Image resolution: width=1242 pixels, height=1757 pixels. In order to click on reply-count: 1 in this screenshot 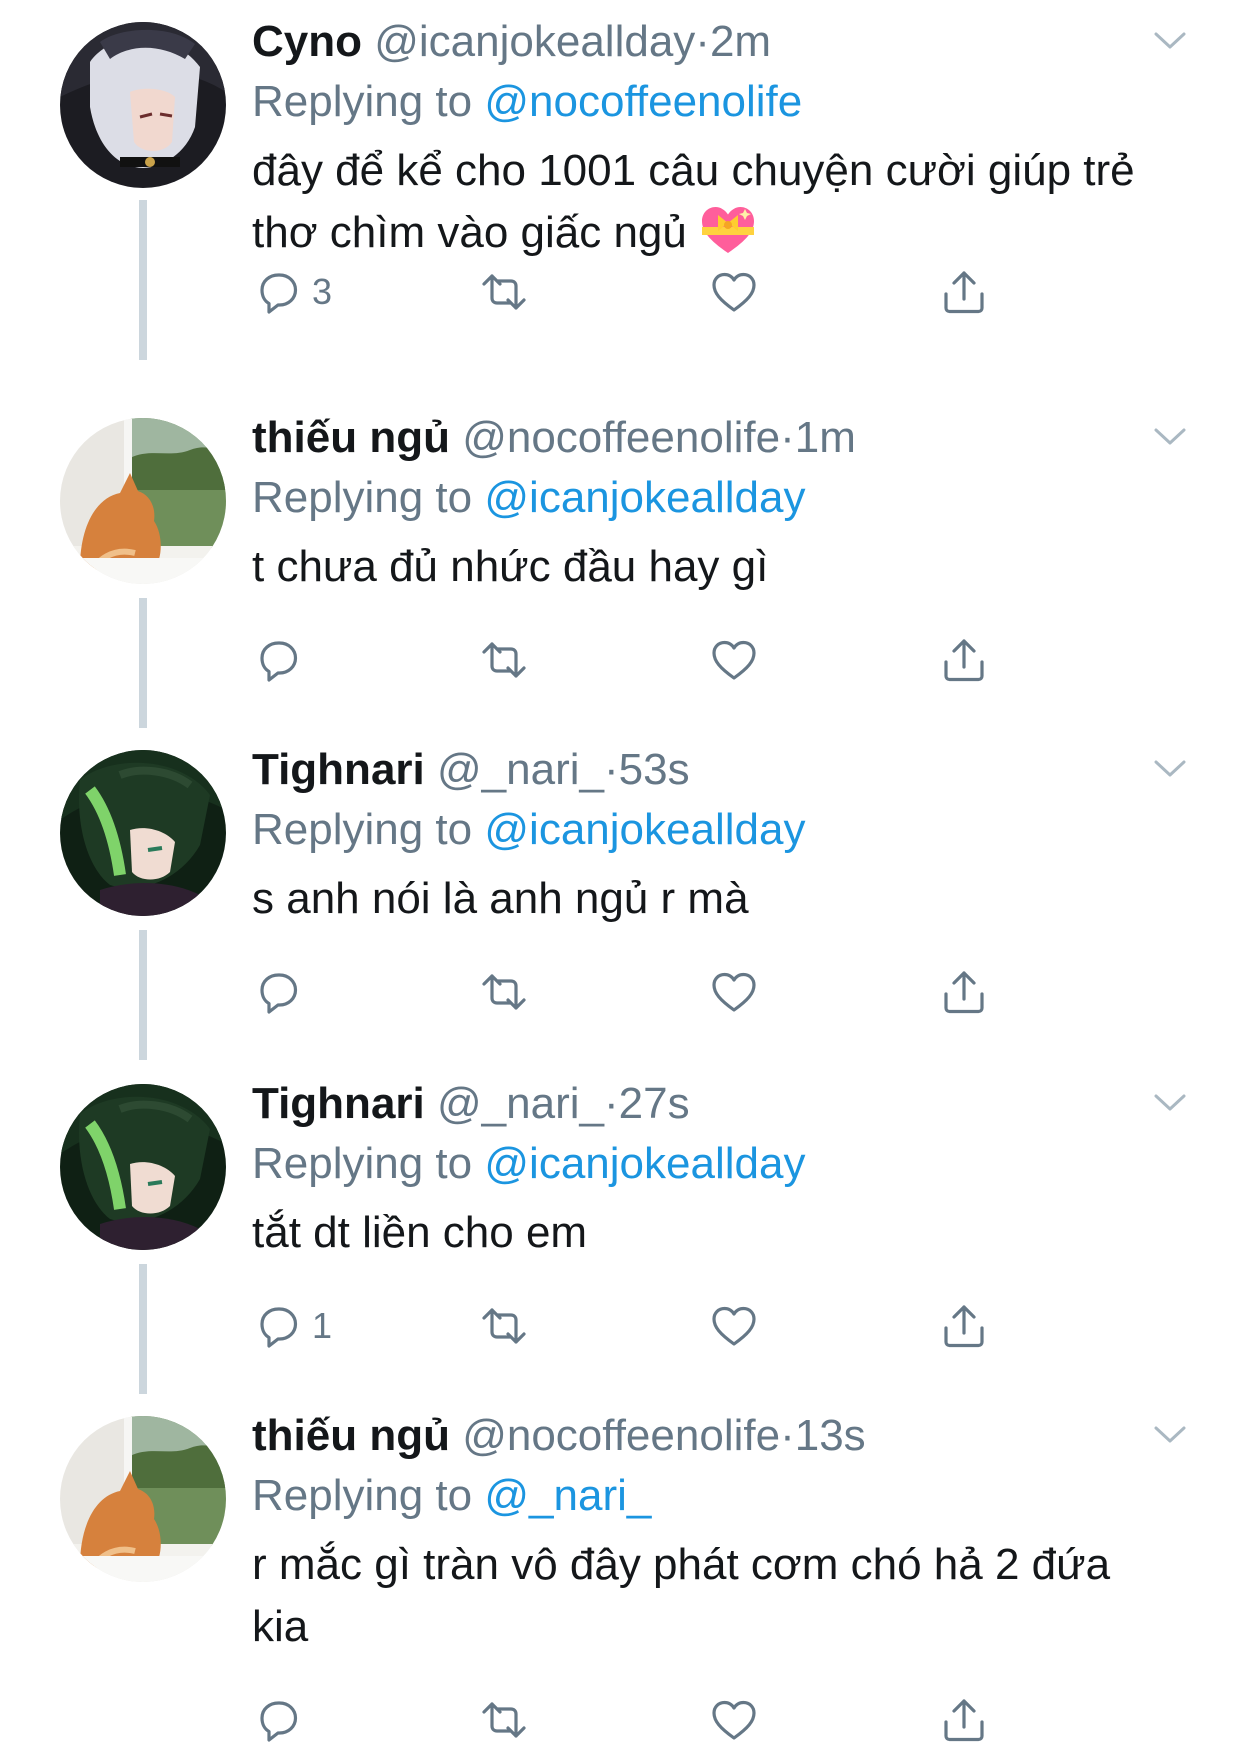, I will do `click(322, 1325)`.